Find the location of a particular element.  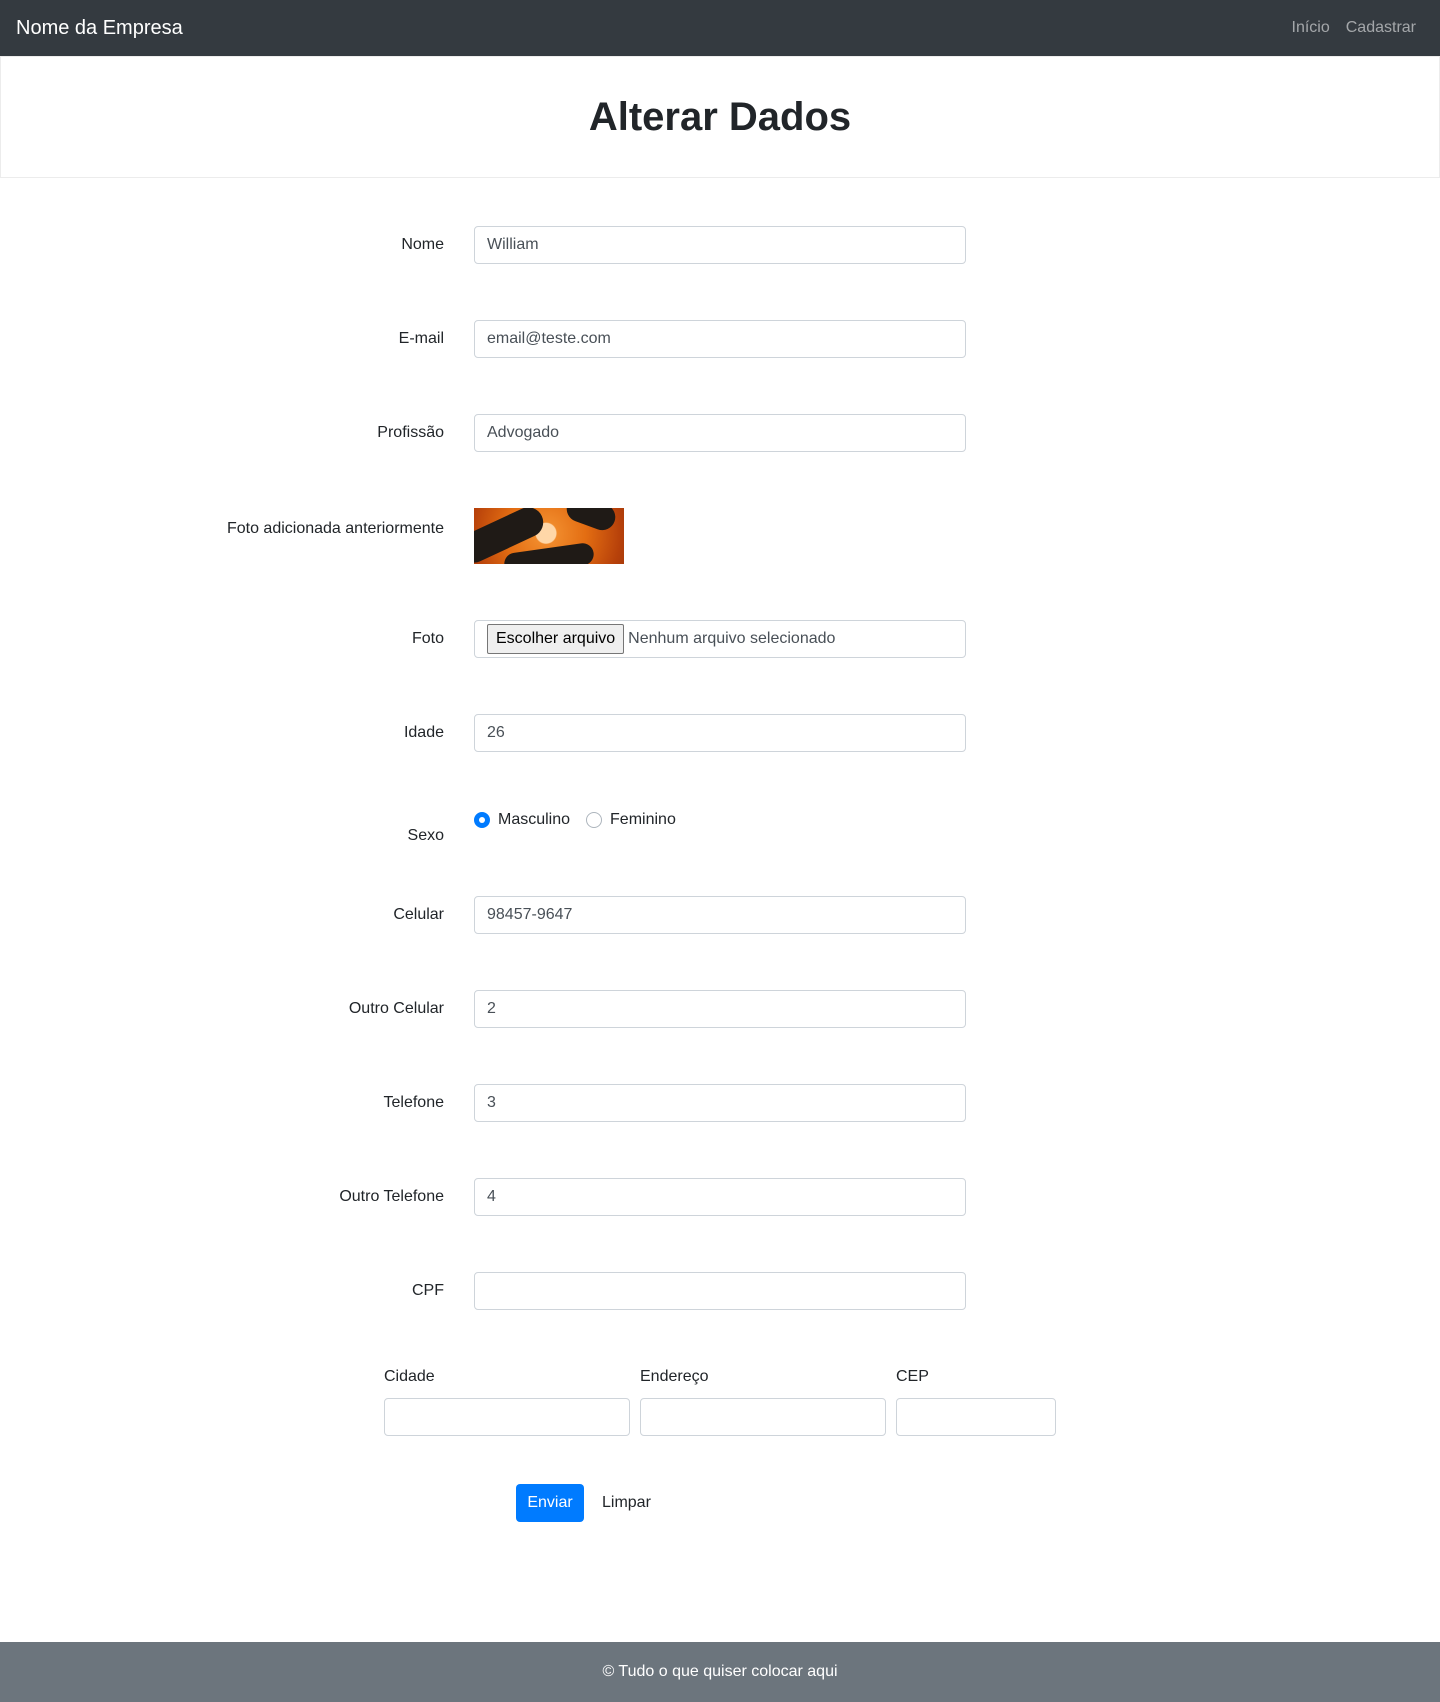

radio-unchecked-icon is located at coordinates (594, 820).